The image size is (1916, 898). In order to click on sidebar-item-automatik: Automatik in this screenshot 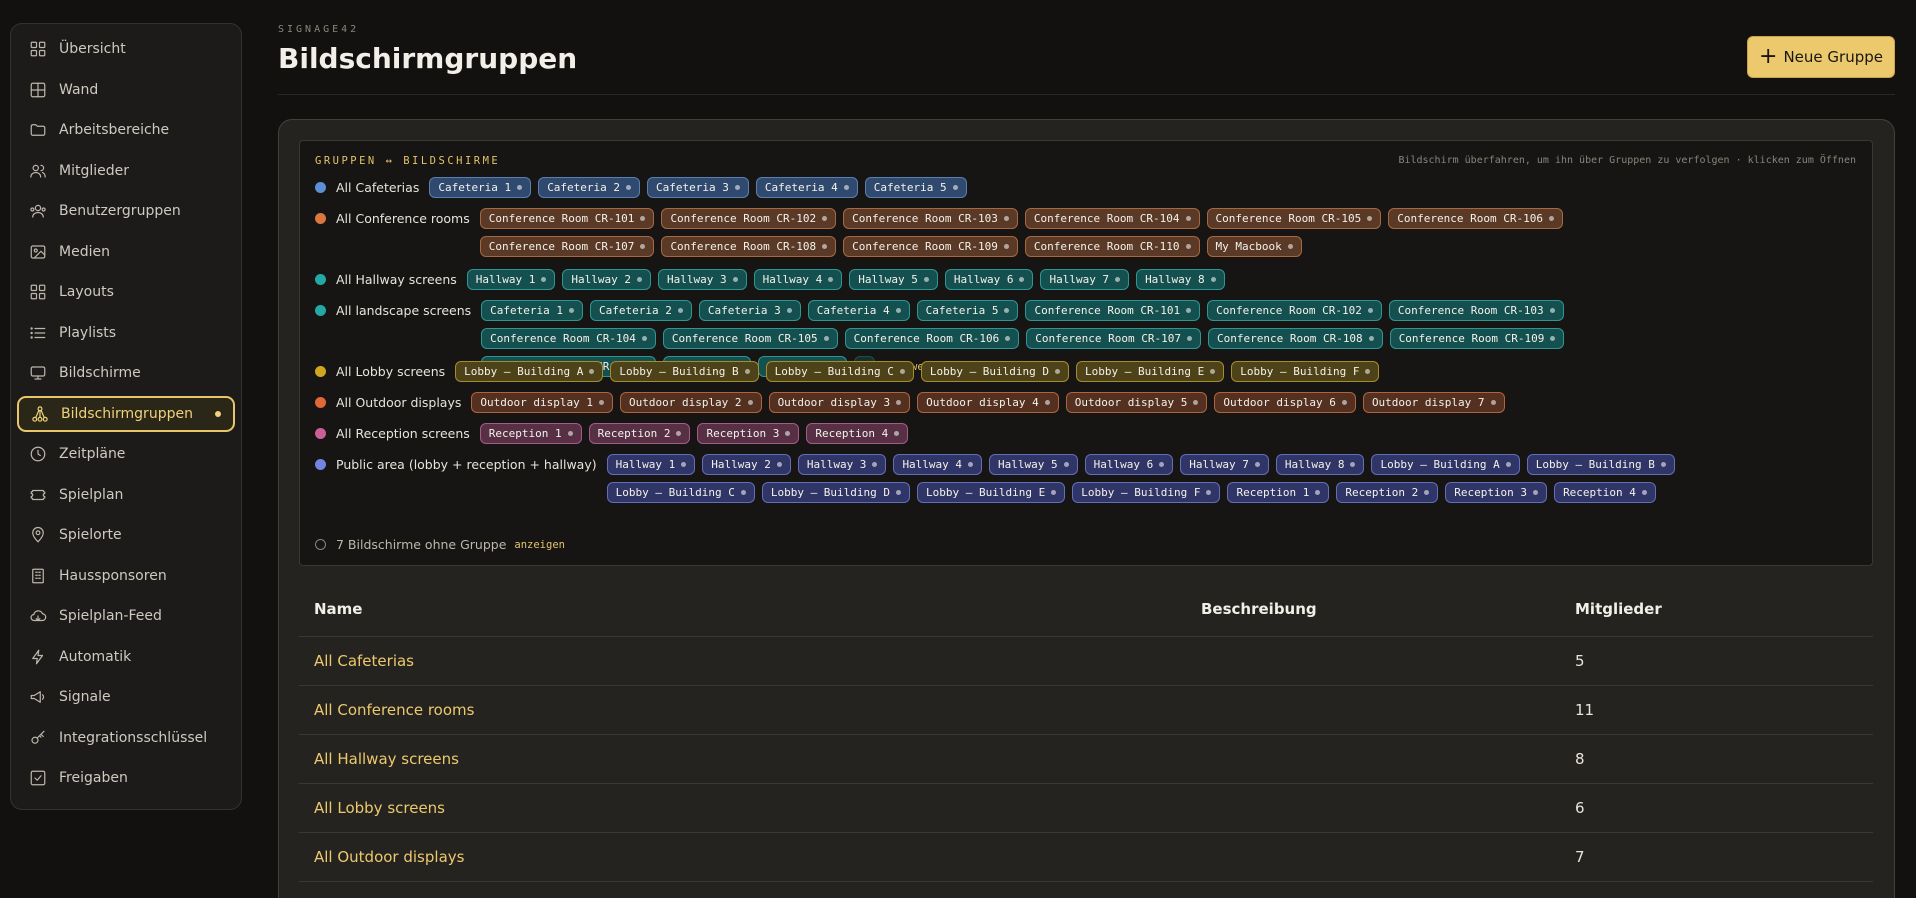, I will do `click(126, 657)`.